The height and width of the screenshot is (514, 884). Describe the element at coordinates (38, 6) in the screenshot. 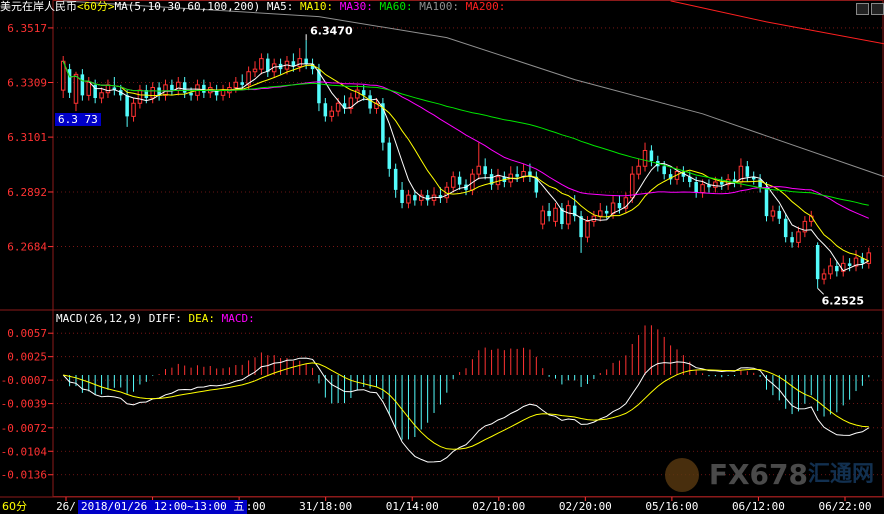

I see `symbol-title: 美元在岸人民币` at that location.